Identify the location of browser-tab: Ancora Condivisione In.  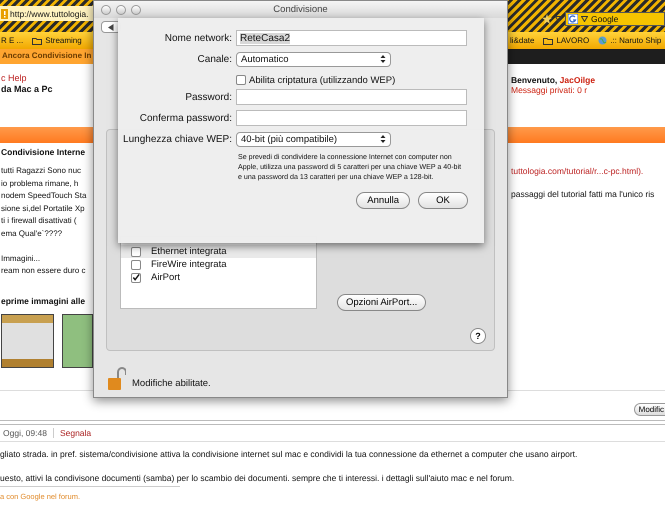
(46, 56).